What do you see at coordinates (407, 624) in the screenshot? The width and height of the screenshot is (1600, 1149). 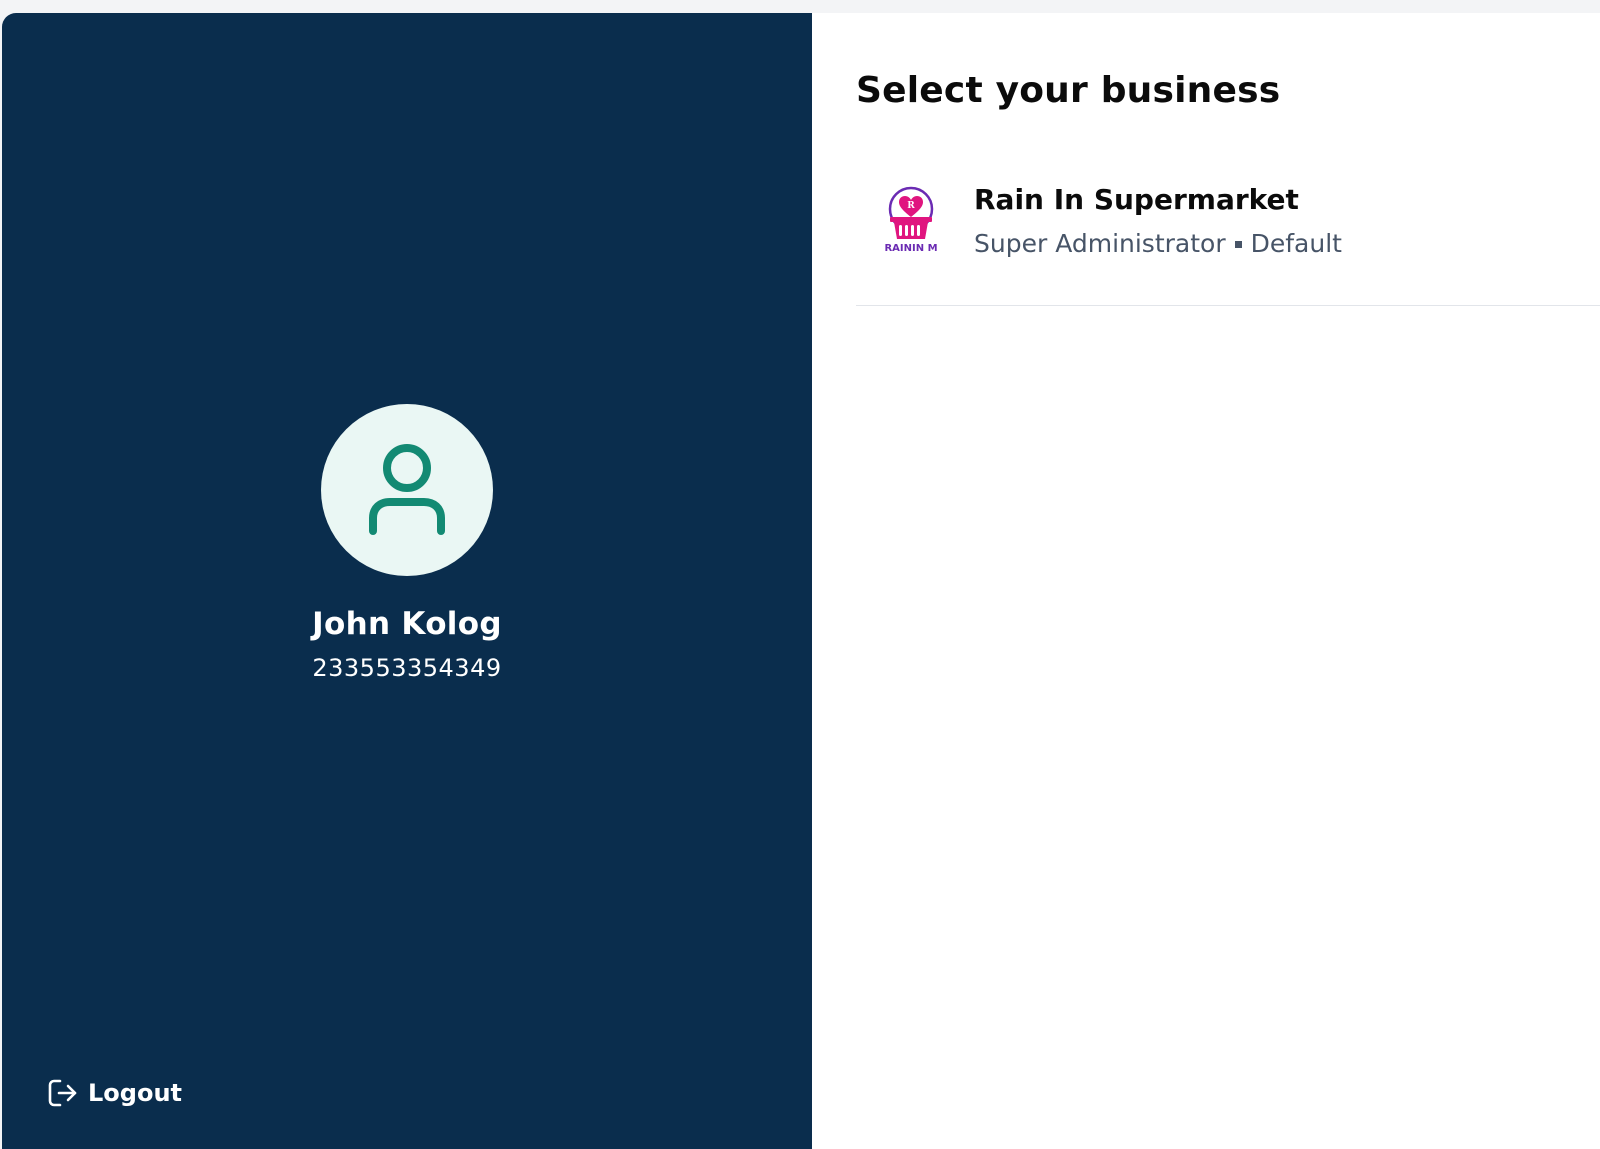 I see `user-name: John Kolog` at bounding box center [407, 624].